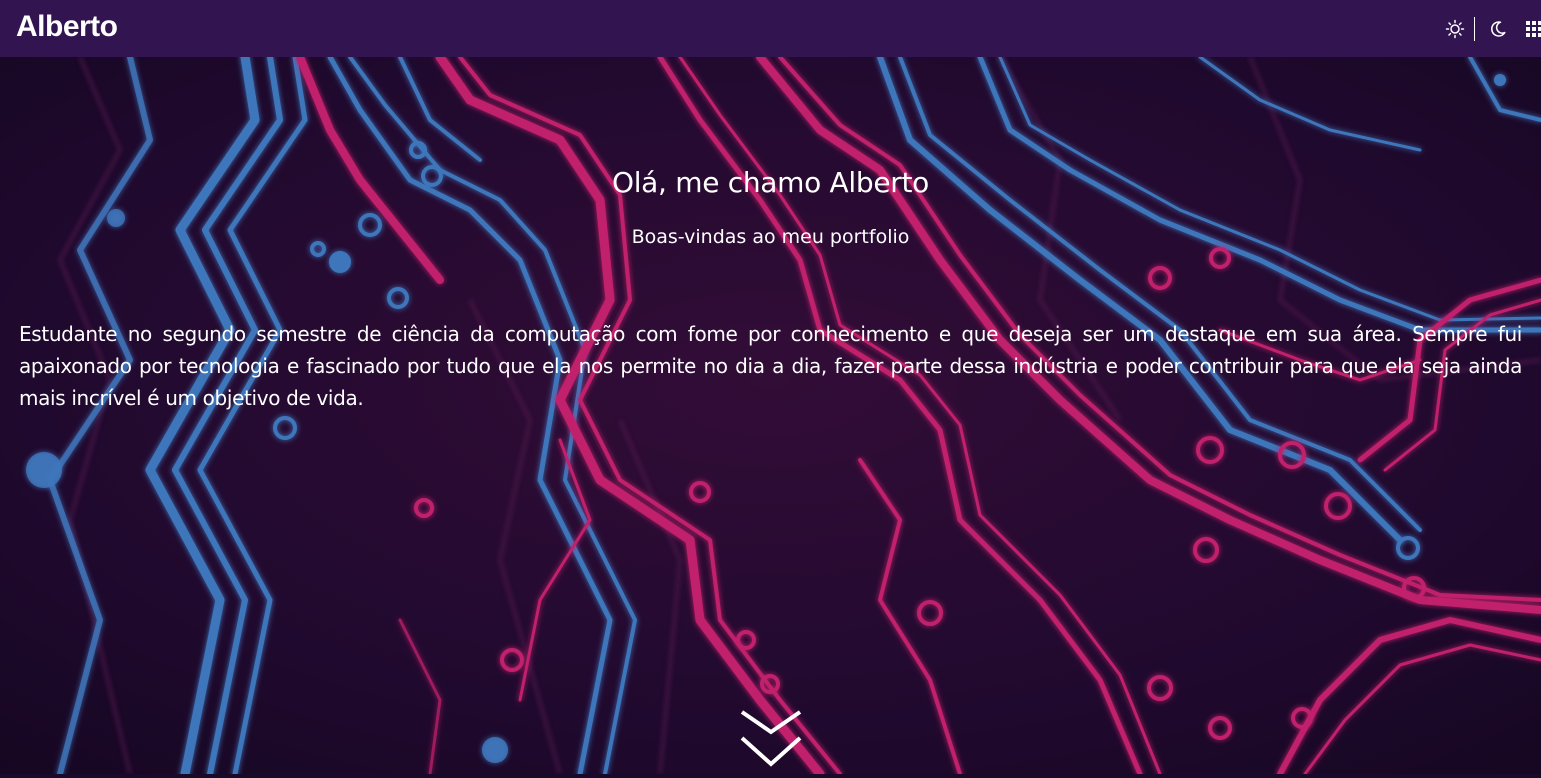  What do you see at coordinates (67, 27) in the screenshot?
I see `brand-logo: Alberto` at bounding box center [67, 27].